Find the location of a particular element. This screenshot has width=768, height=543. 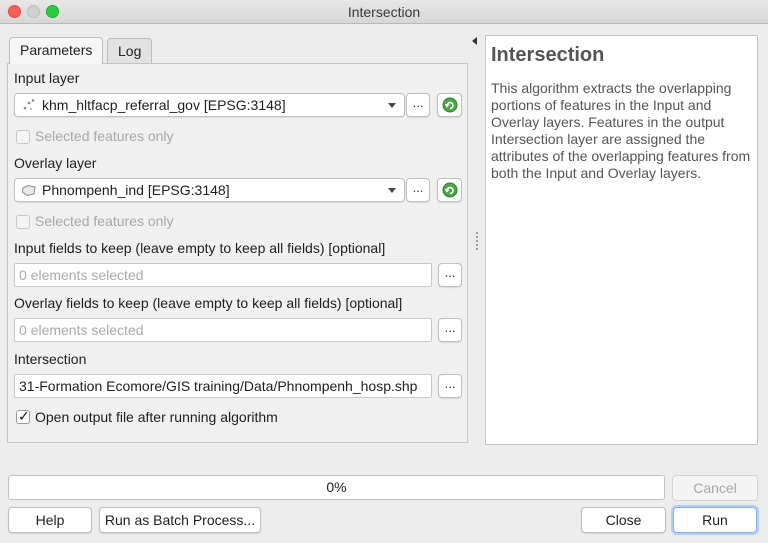

overlay-layer-combo: Phnompenh_ind [EPSG:3148] is located at coordinates (209, 190).